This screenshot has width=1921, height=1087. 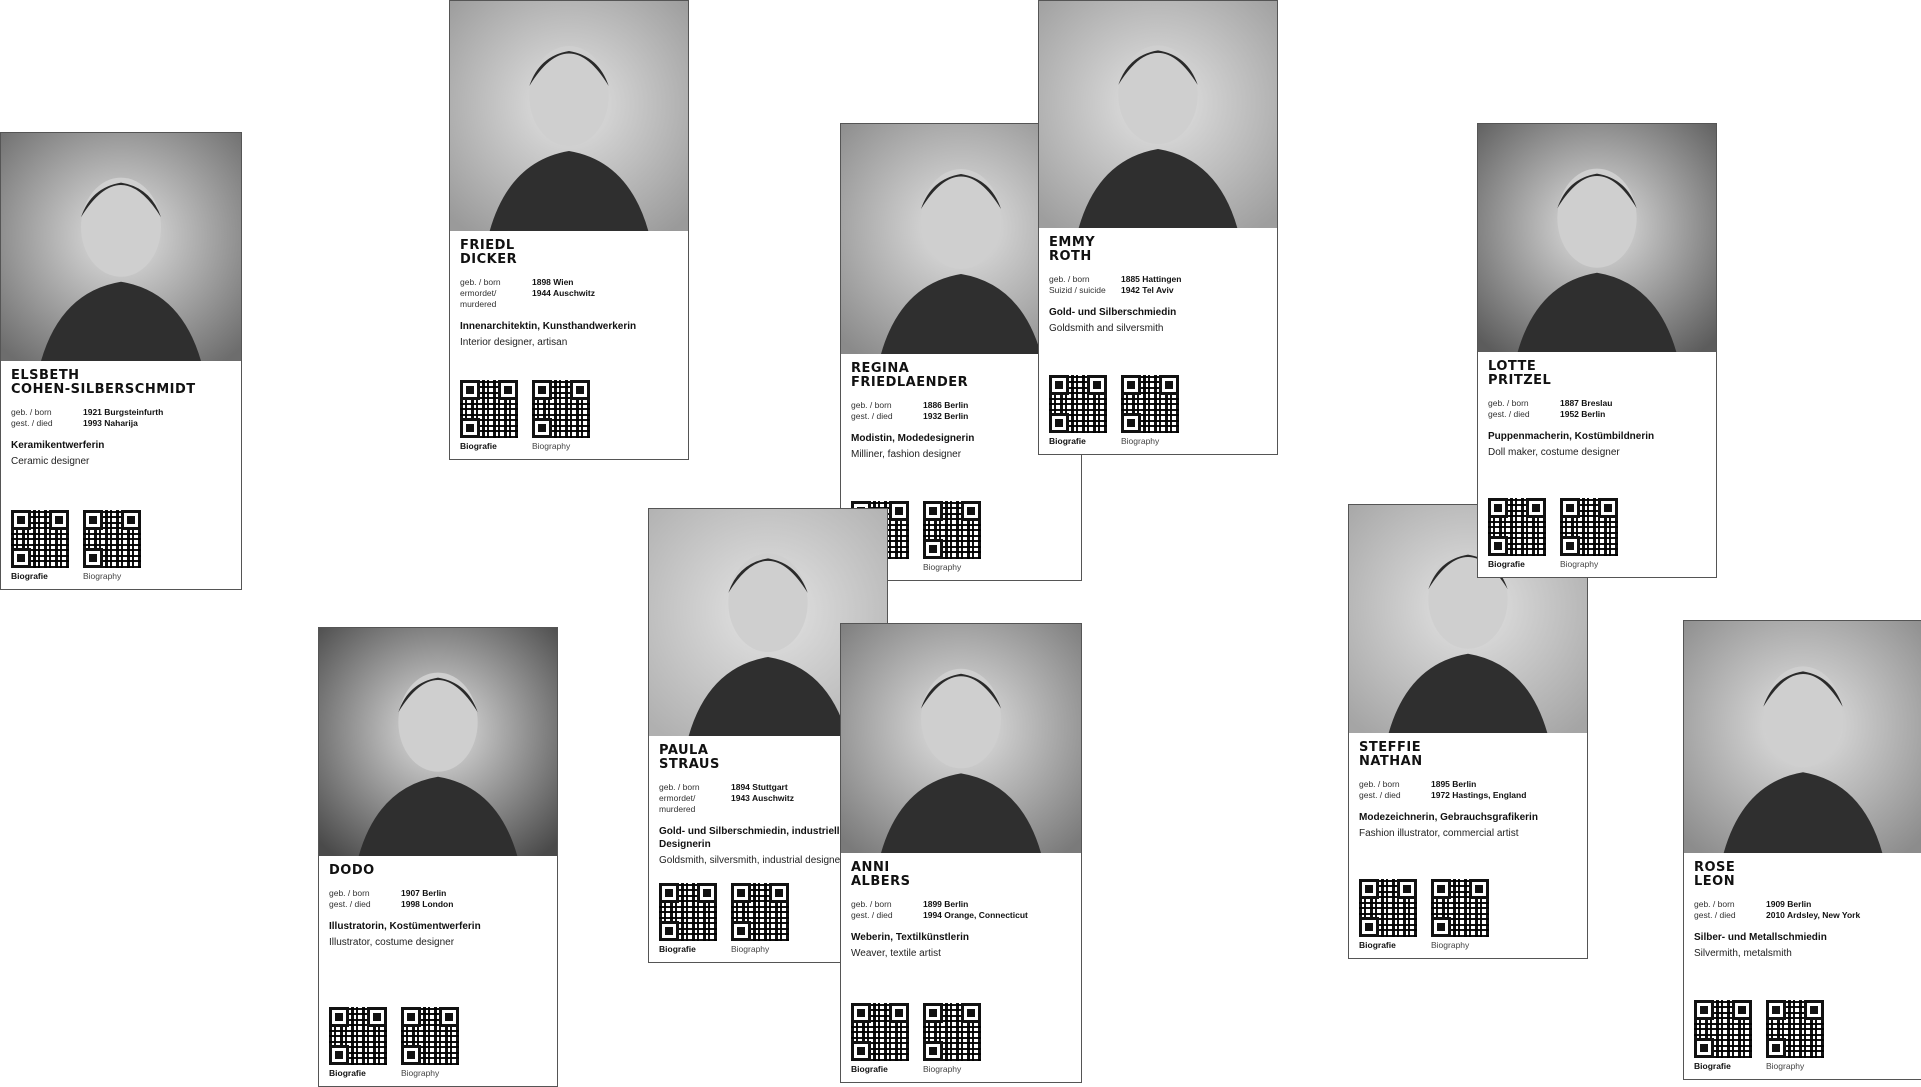 What do you see at coordinates (424, 893) in the screenshot?
I see `born-value: 1907 Berlin` at bounding box center [424, 893].